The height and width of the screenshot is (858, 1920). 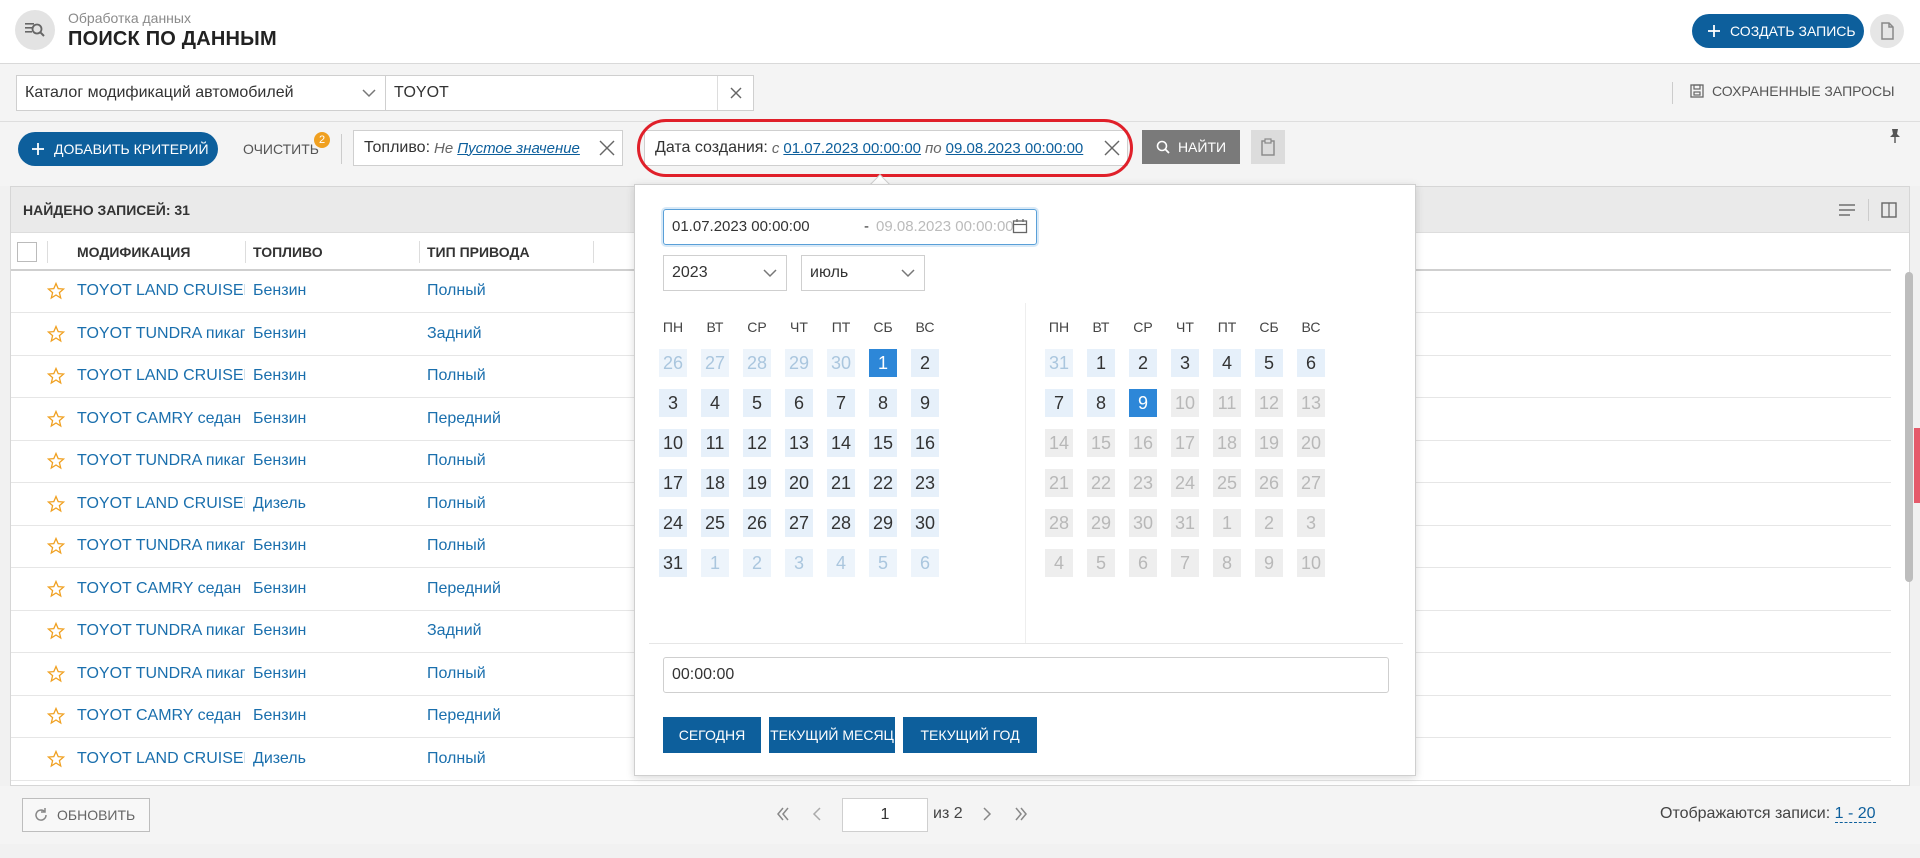 I want to click on calendar-day: 18, so click(x=715, y=483).